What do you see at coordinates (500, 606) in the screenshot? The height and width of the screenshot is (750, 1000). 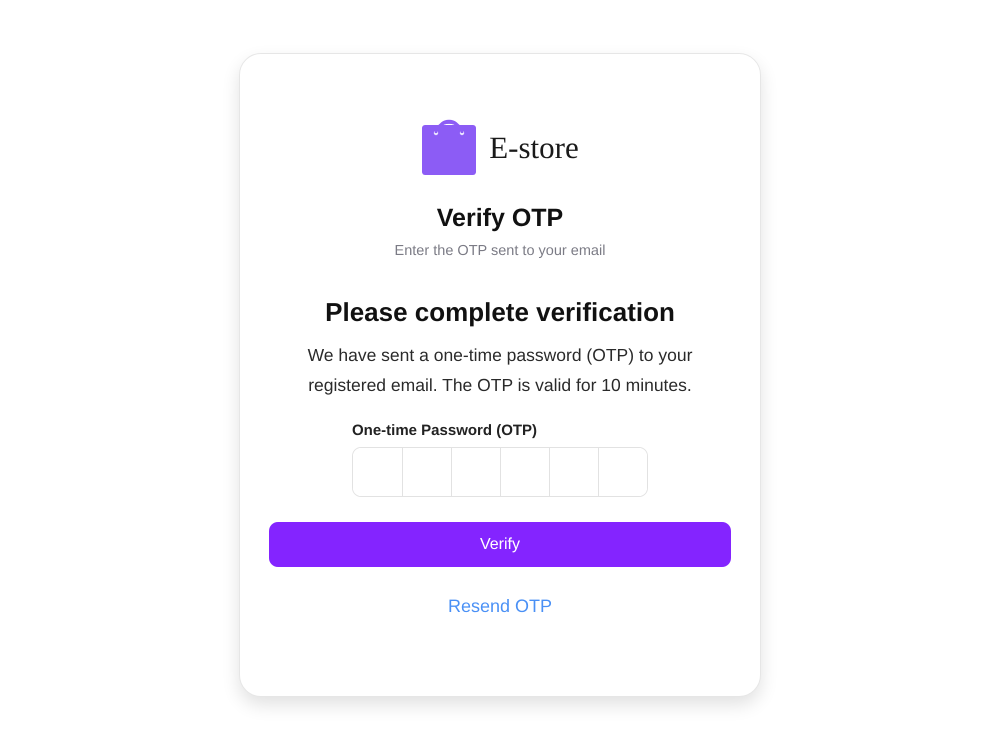 I see `resend-link: Resend OTP` at bounding box center [500, 606].